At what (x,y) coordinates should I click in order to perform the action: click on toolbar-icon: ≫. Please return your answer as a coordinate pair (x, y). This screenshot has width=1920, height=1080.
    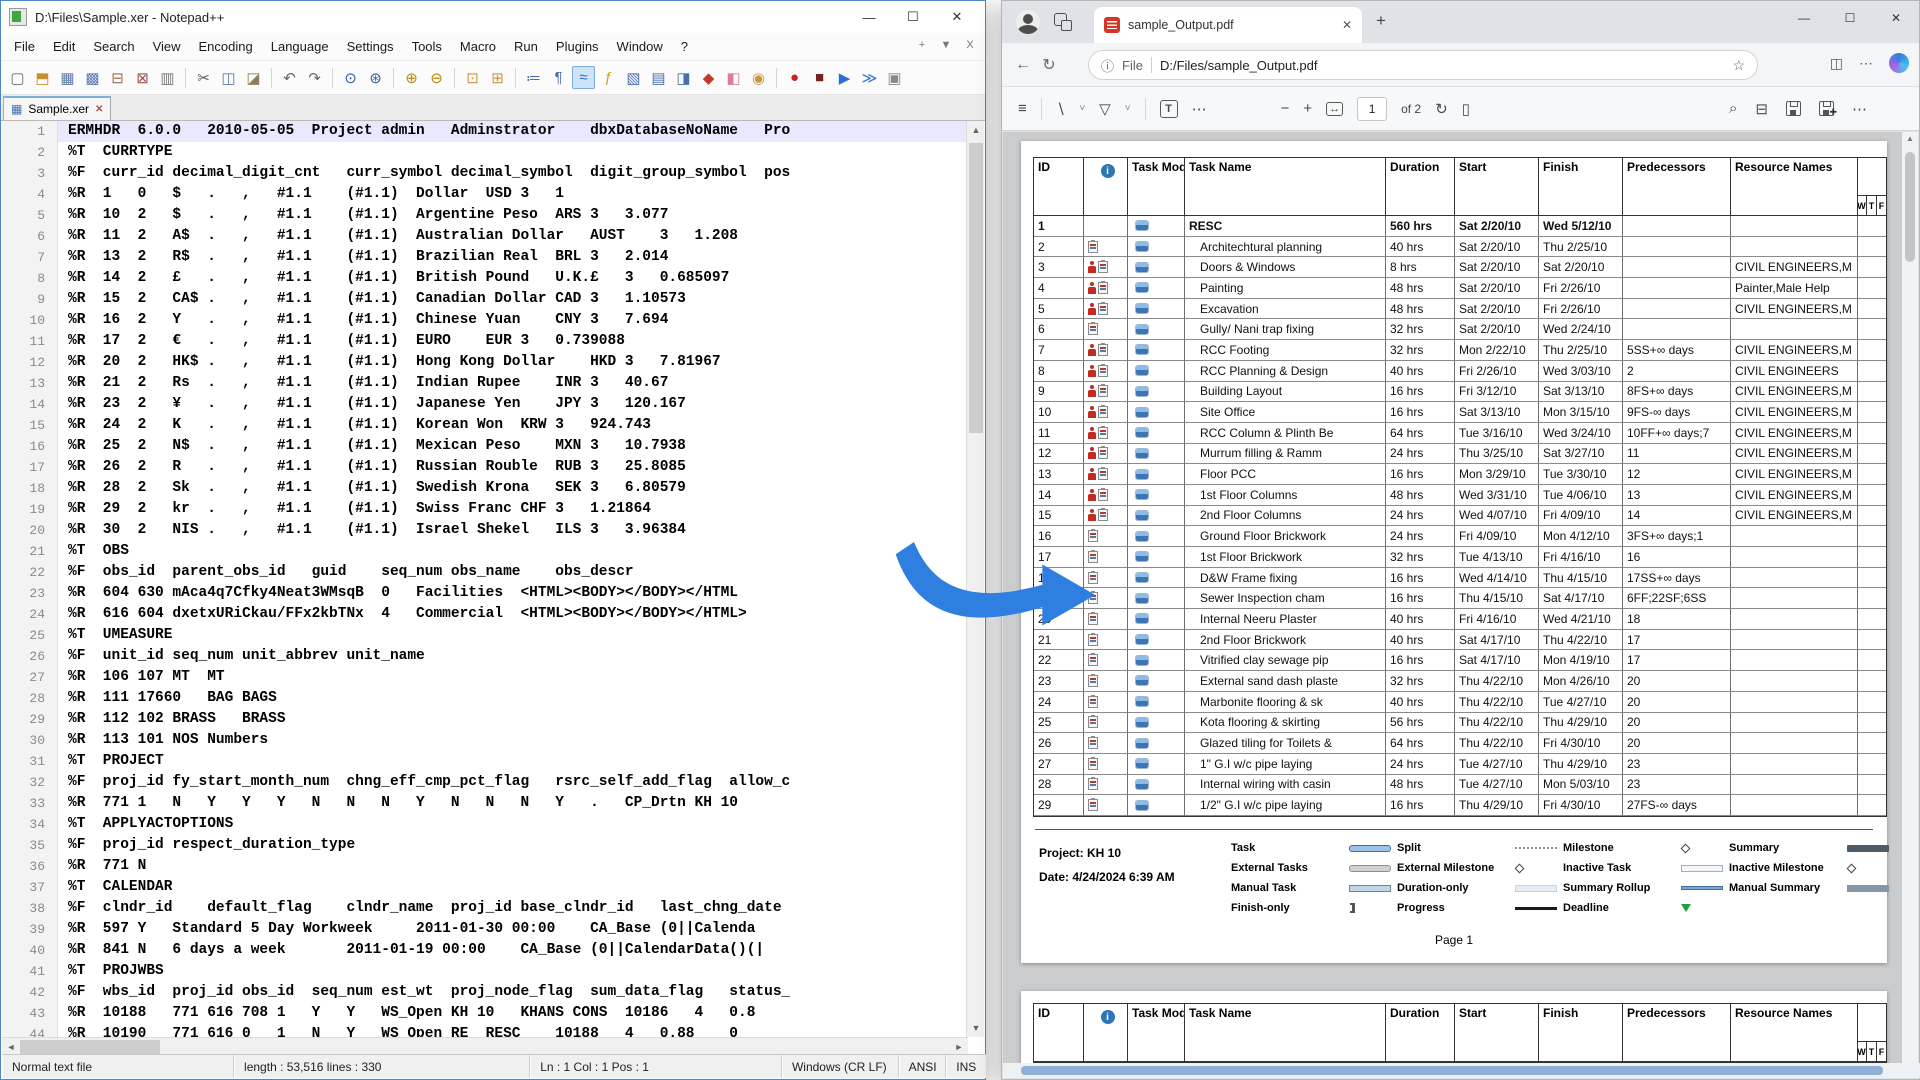
    Looking at the image, I should click on (869, 77).